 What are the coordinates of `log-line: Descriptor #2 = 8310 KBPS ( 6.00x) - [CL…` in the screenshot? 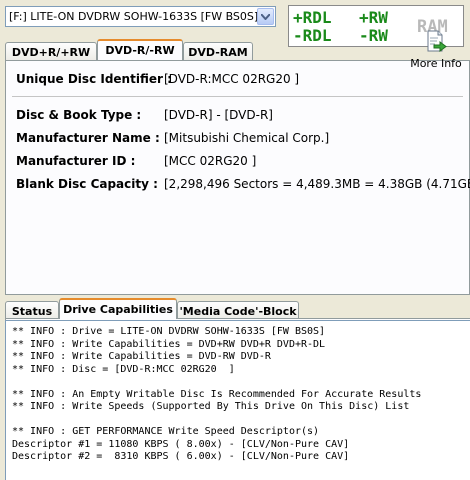 It's located at (181, 456).